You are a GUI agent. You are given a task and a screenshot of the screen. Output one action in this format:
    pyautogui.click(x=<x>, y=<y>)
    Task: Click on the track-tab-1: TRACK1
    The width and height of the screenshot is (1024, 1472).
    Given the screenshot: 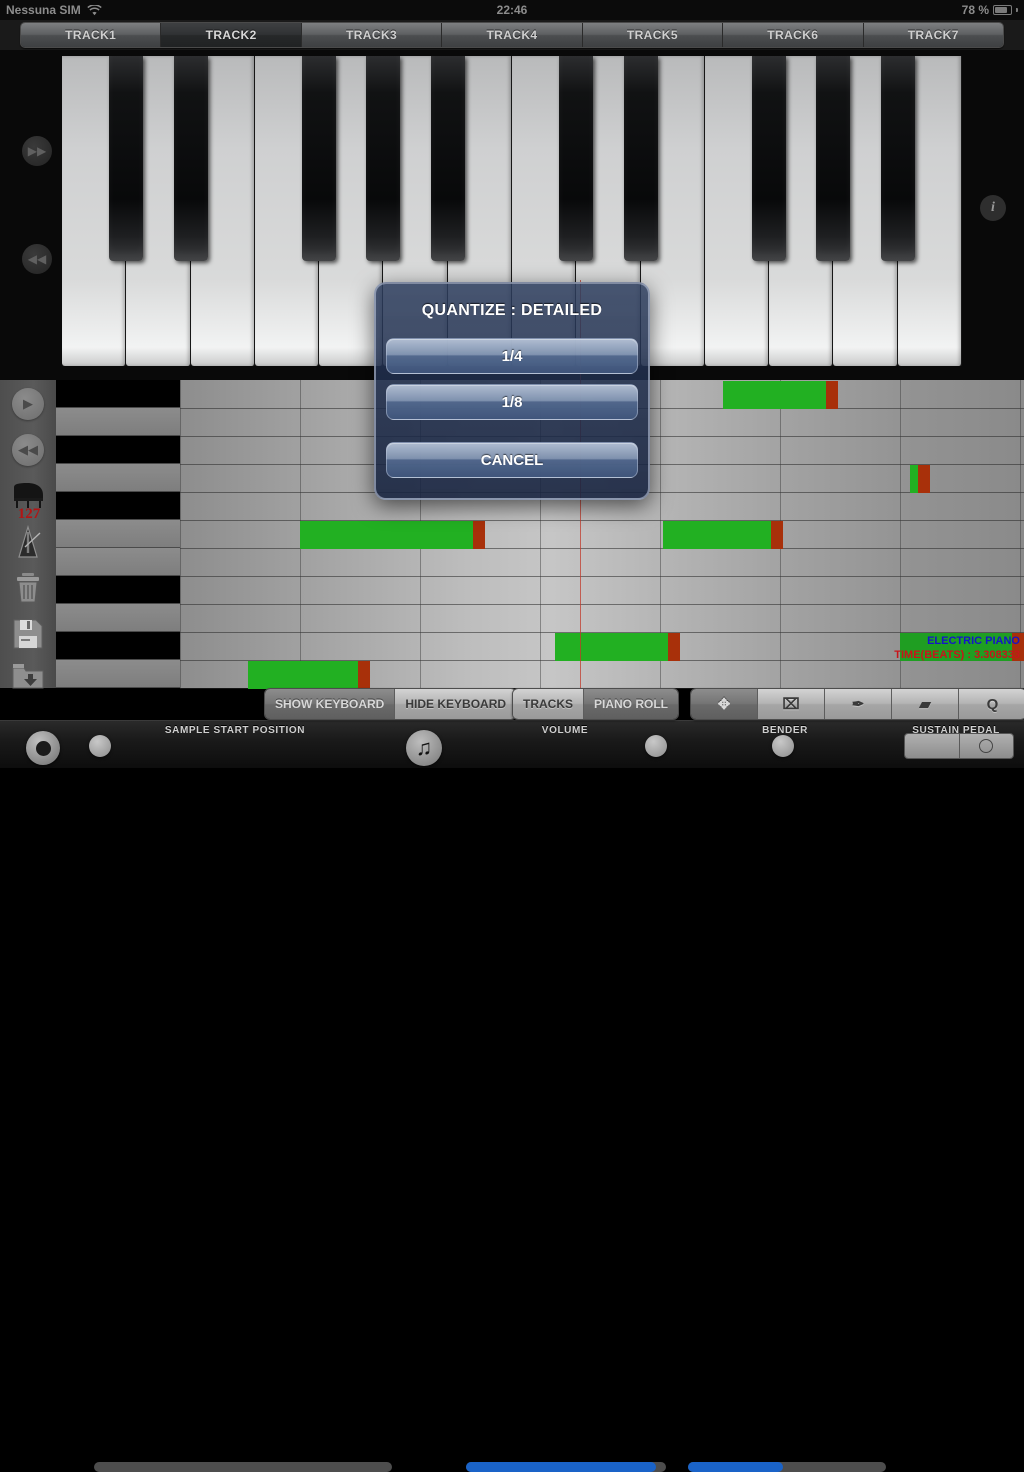 What is the action you would take?
    pyautogui.click(x=91, y=35)
    